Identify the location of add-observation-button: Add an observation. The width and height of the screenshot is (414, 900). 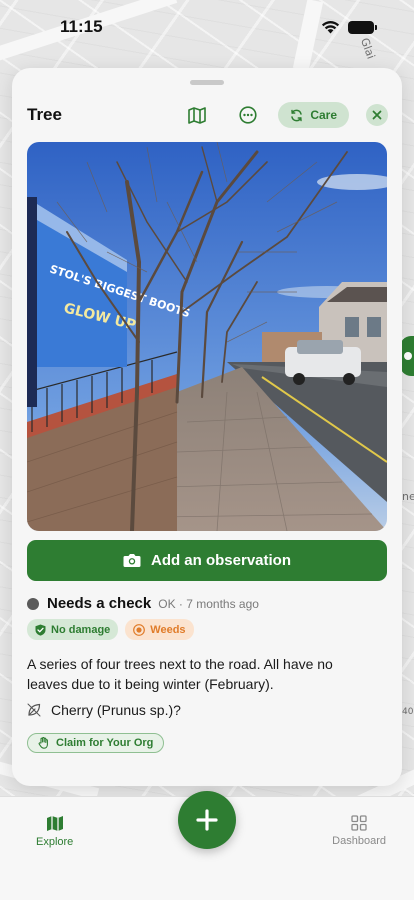
(207, 560).